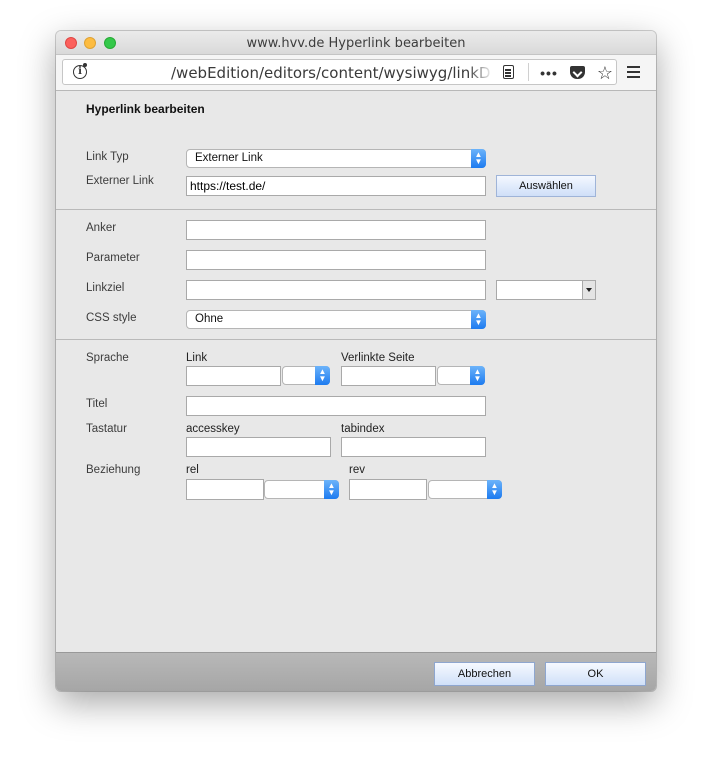  I want to click on pocket-icon, so click(578, 73).